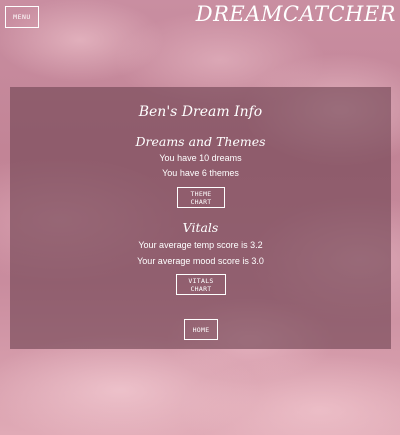 The image size is (400, 435). What do you see at coordinates (295, 14) in the screenshot?
I see `brand-logo: DREAMCATCHER` at bounding box center [295, 14].